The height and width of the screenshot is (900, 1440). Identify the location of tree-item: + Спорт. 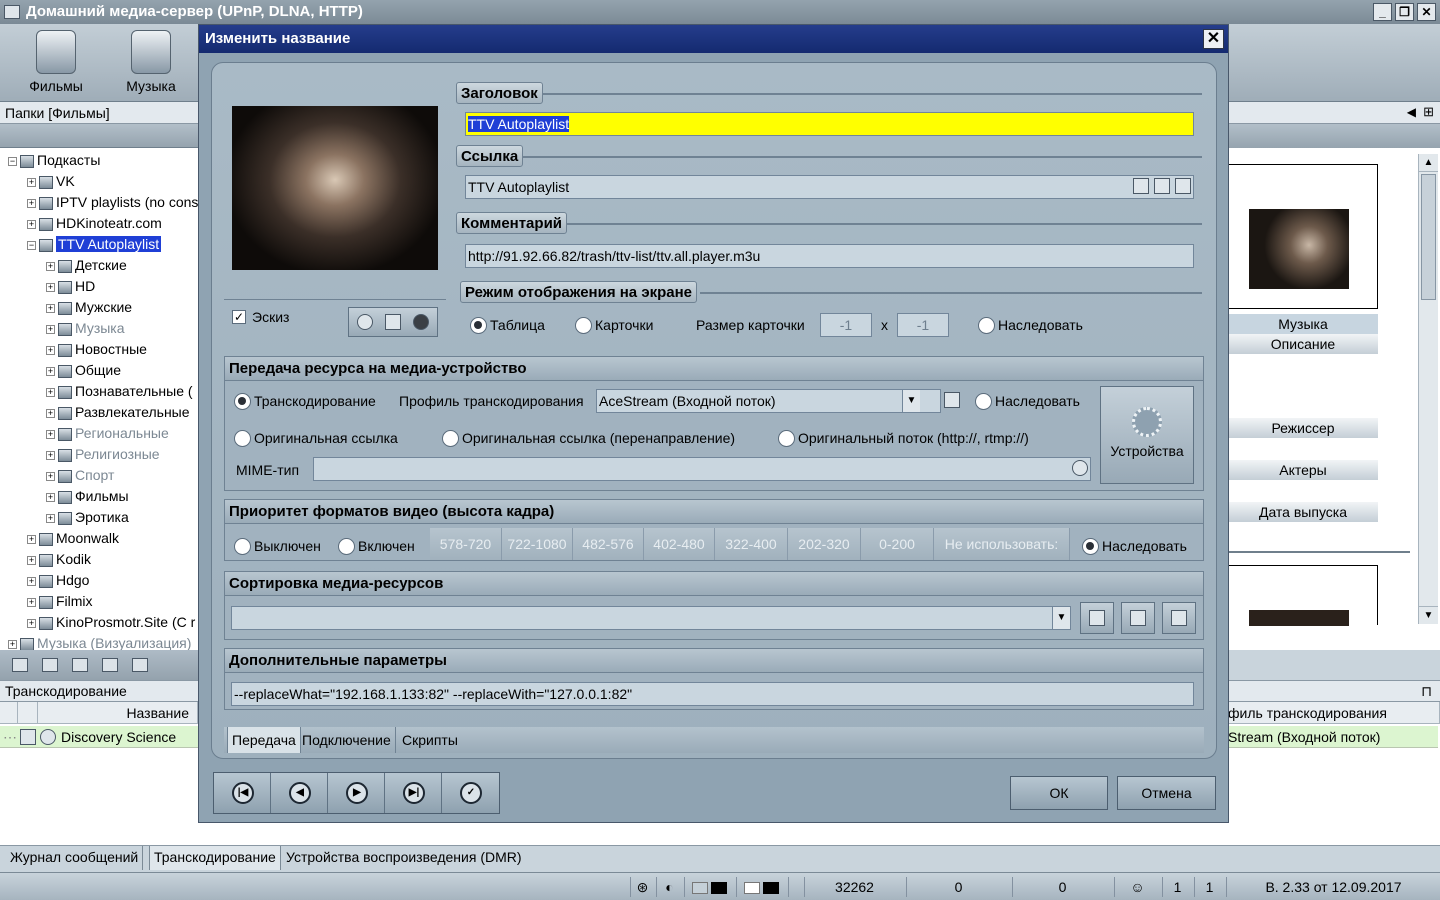
(99, 475).